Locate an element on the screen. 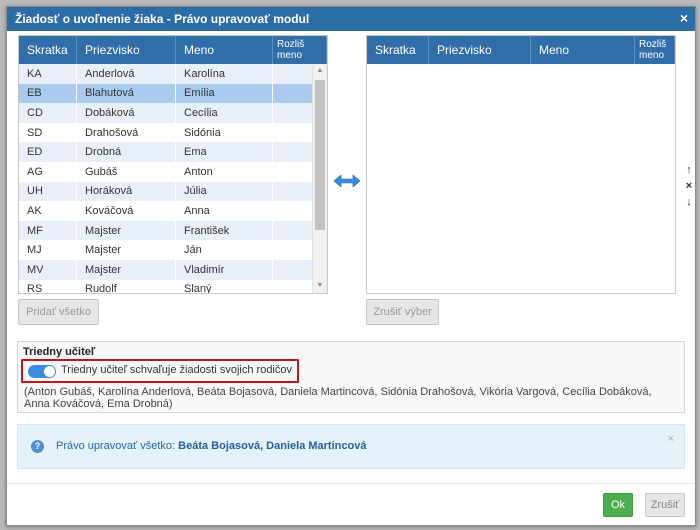  cell-skratka: MV is located at coordinates (48, 269).